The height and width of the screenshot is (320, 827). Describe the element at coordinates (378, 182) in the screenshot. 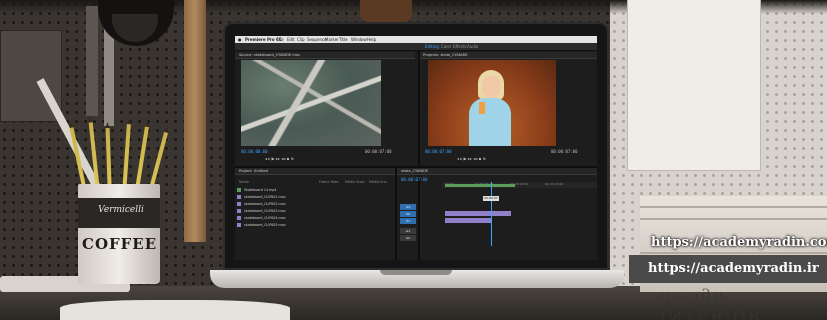

I see `column-media-end: Media End` at that location.